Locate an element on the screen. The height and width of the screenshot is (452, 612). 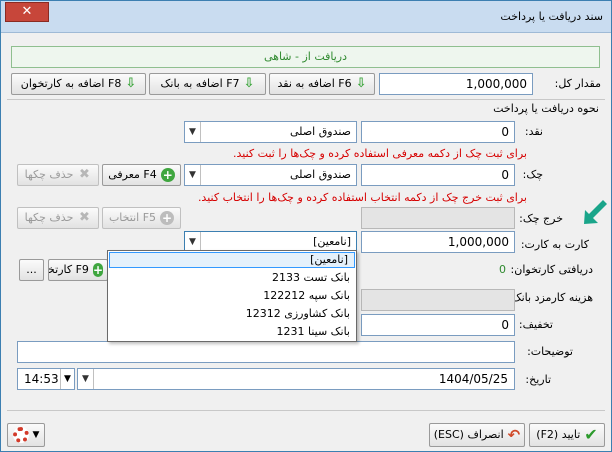
select-cheque-label: انتخاب F5 is located at coordinates (132, 217).